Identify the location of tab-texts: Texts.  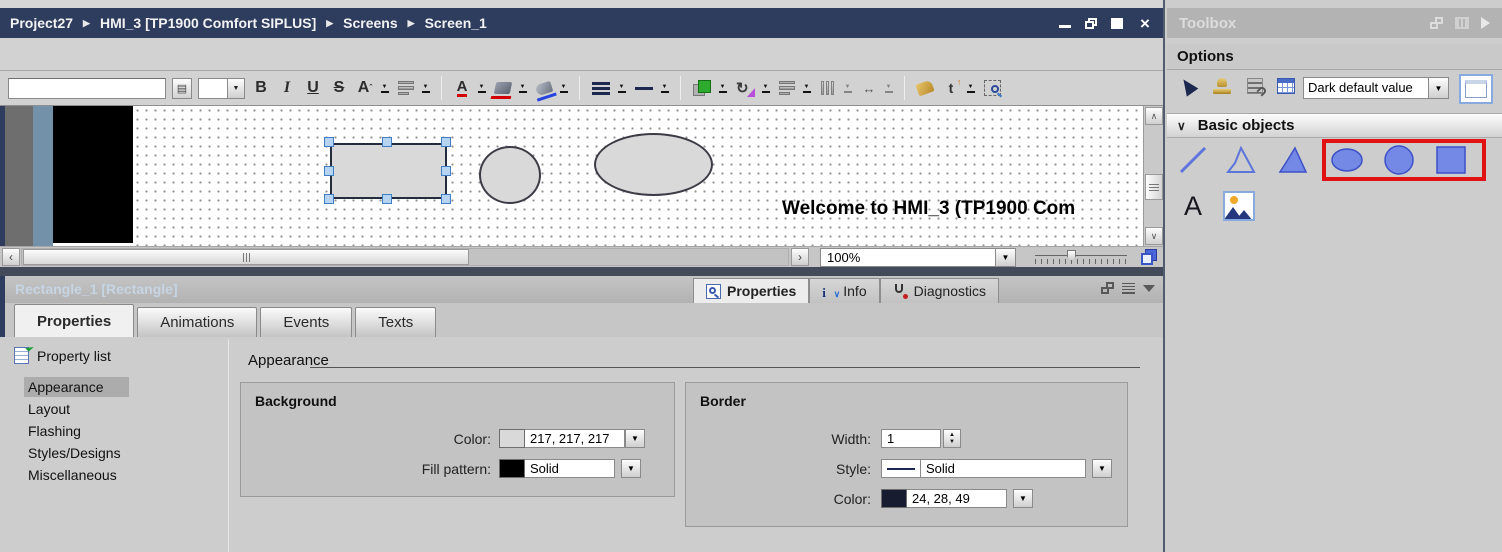
(396, 322).